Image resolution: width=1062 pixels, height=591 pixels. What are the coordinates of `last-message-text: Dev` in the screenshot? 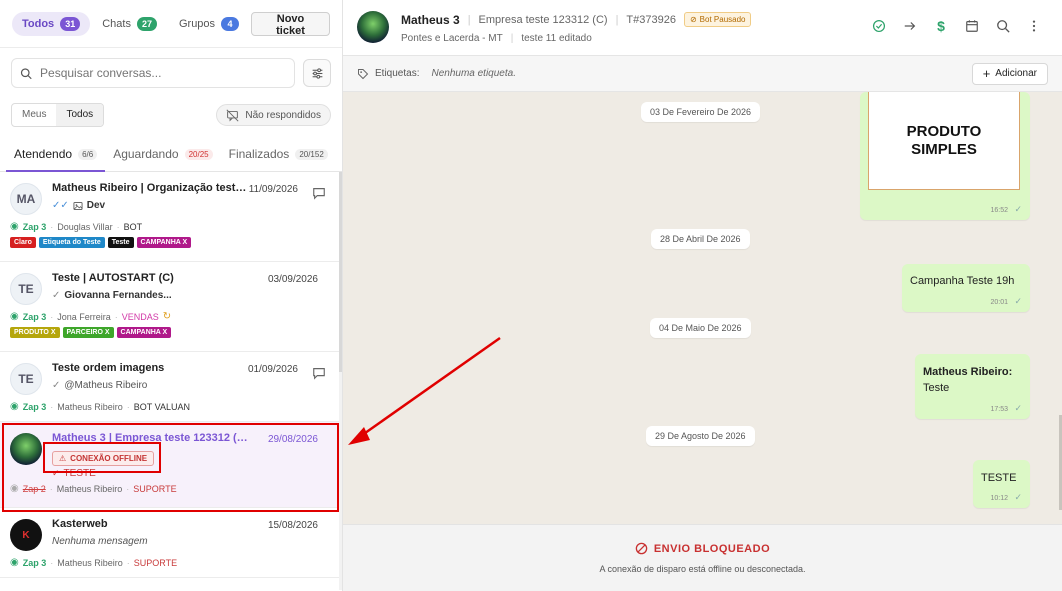 It's located at (96, 205).